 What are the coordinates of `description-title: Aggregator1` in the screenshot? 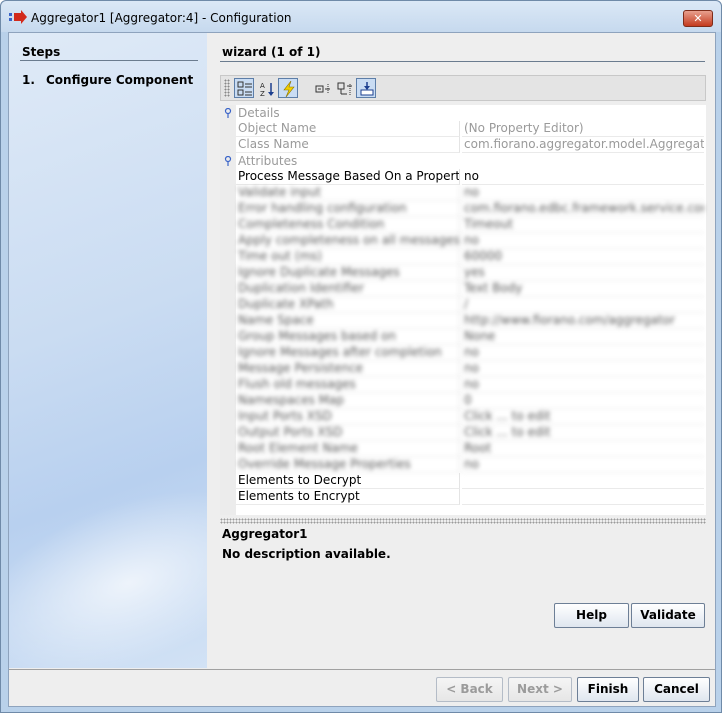 It's located at (265, 534).